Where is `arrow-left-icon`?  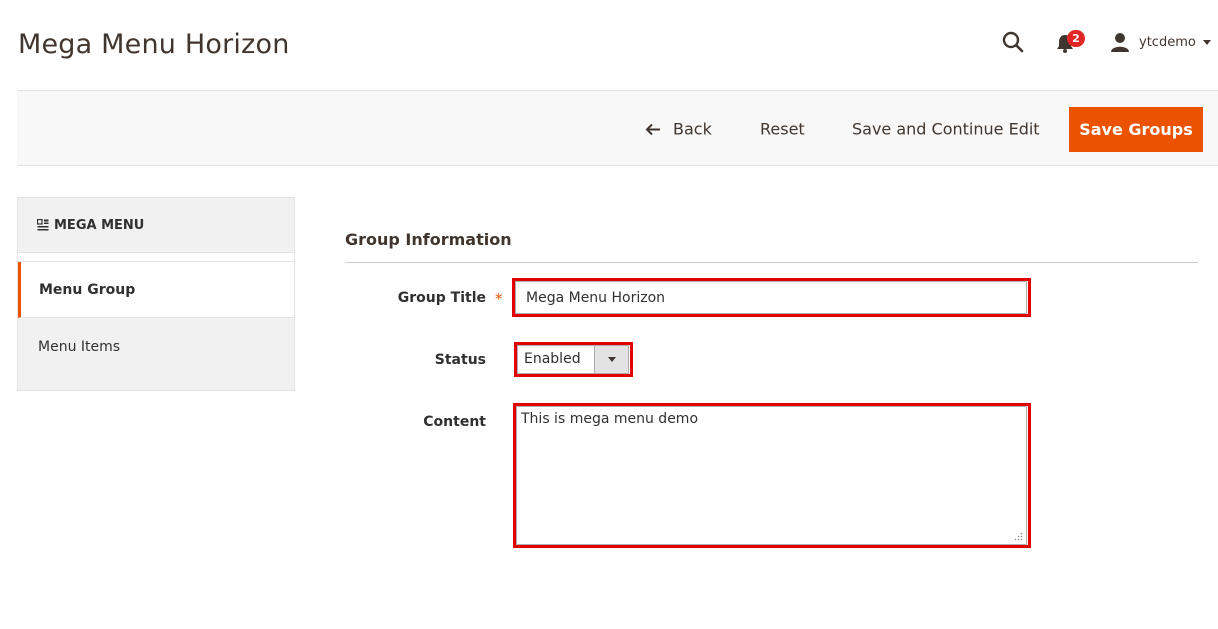
arrow-left-icon is located at coordinates (652, 129).